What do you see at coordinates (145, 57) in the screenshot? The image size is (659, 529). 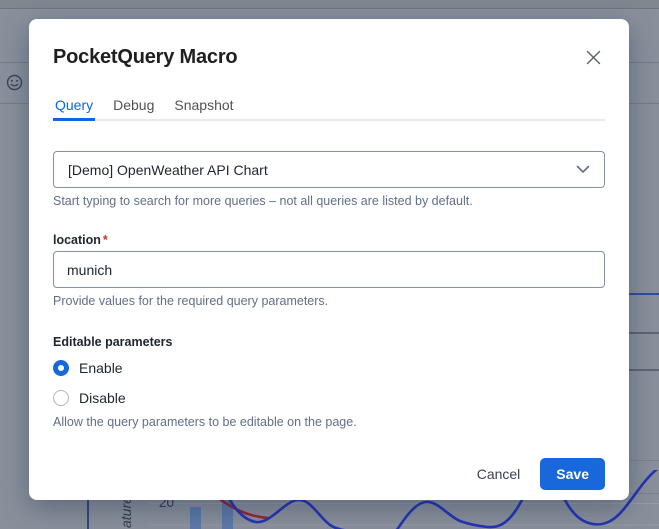 I see `dialog-title: PocketQuery Macro` at bounding box center [145, 57].